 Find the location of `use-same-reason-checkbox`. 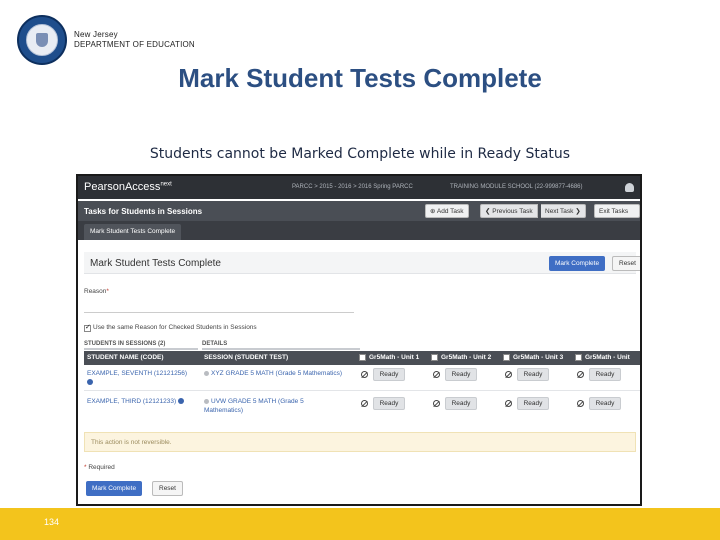

use-same-reason-checkbox is located at coordinates (87, 327).